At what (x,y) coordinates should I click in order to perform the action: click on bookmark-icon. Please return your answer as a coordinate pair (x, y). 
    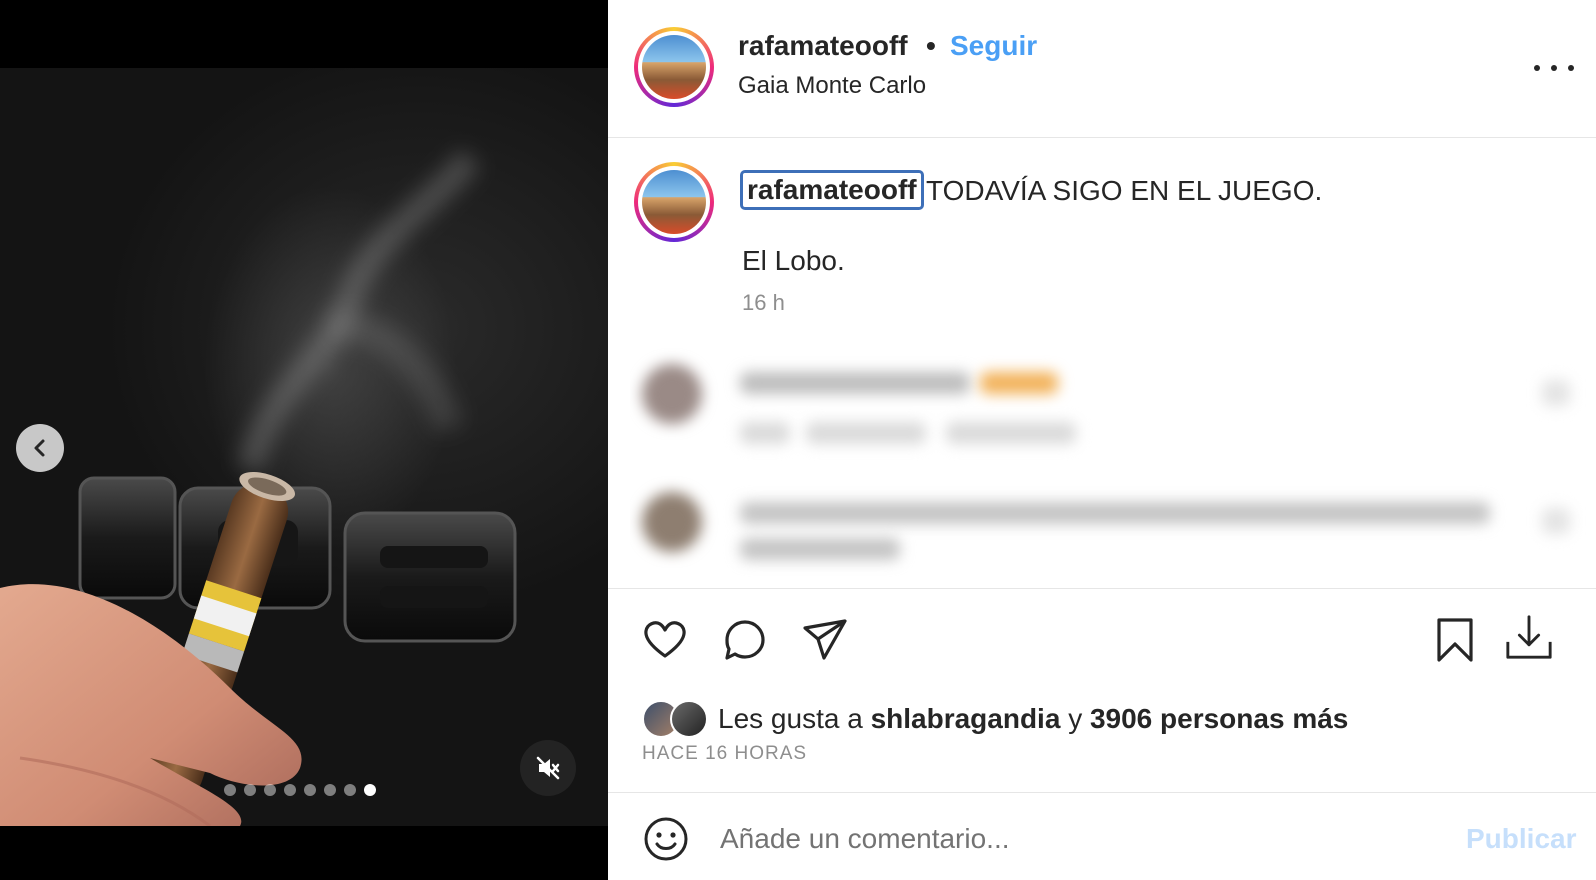
    Looking at the image, I should click on (1455, 640).